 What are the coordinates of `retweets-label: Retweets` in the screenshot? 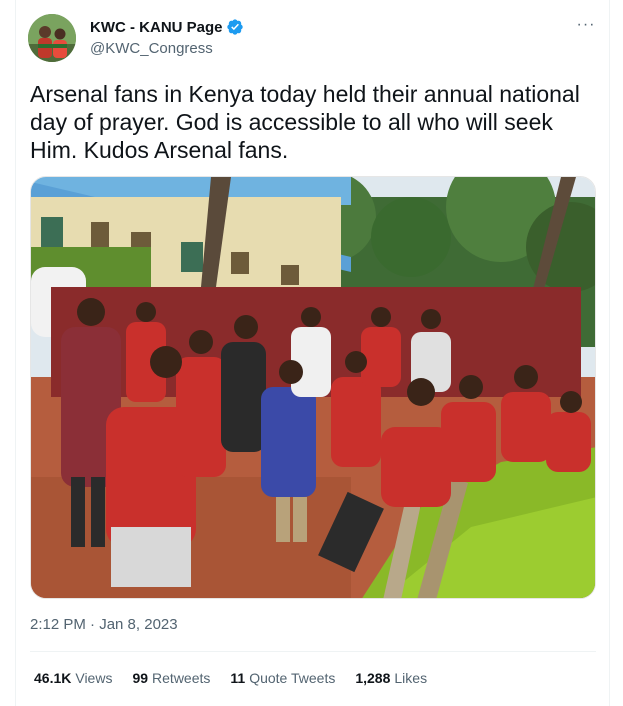 It's located at (181, 678).